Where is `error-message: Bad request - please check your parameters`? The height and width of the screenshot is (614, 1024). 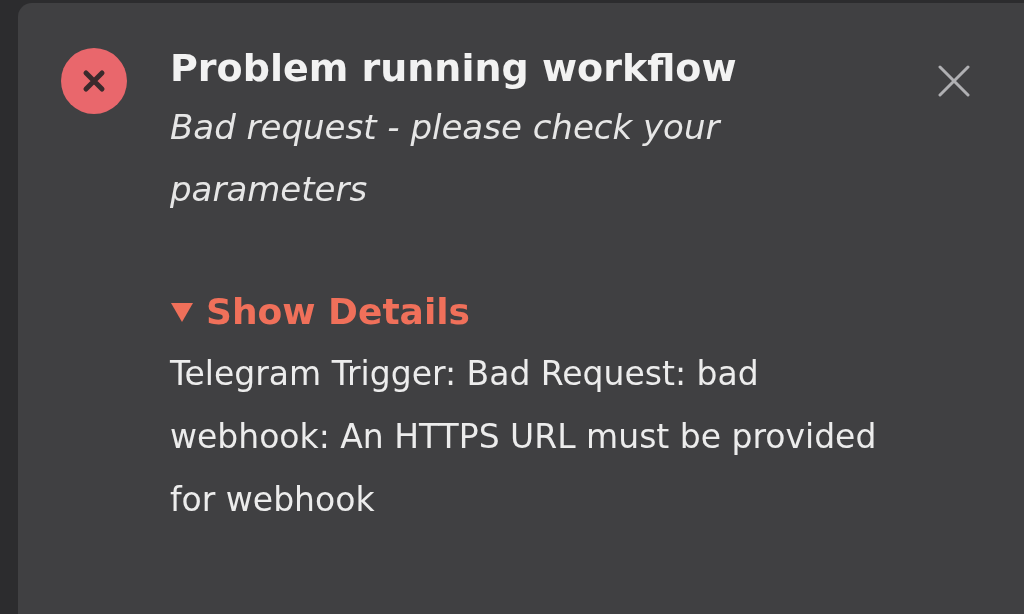
error-message: Bad request - please check your parameters is located at coordinates (446, 158).